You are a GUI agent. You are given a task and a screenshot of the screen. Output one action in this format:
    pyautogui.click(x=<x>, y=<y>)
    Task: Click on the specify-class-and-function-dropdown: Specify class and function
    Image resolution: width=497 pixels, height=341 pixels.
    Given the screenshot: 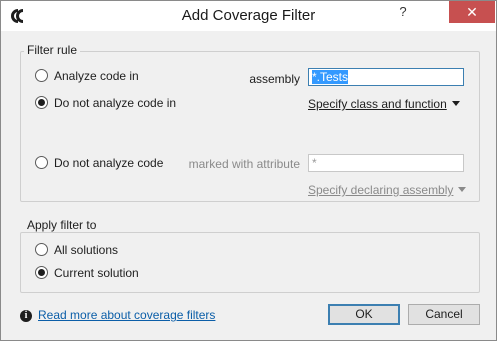 What is the action you would take?
    pyautogui.click(x=384, y=104)
    